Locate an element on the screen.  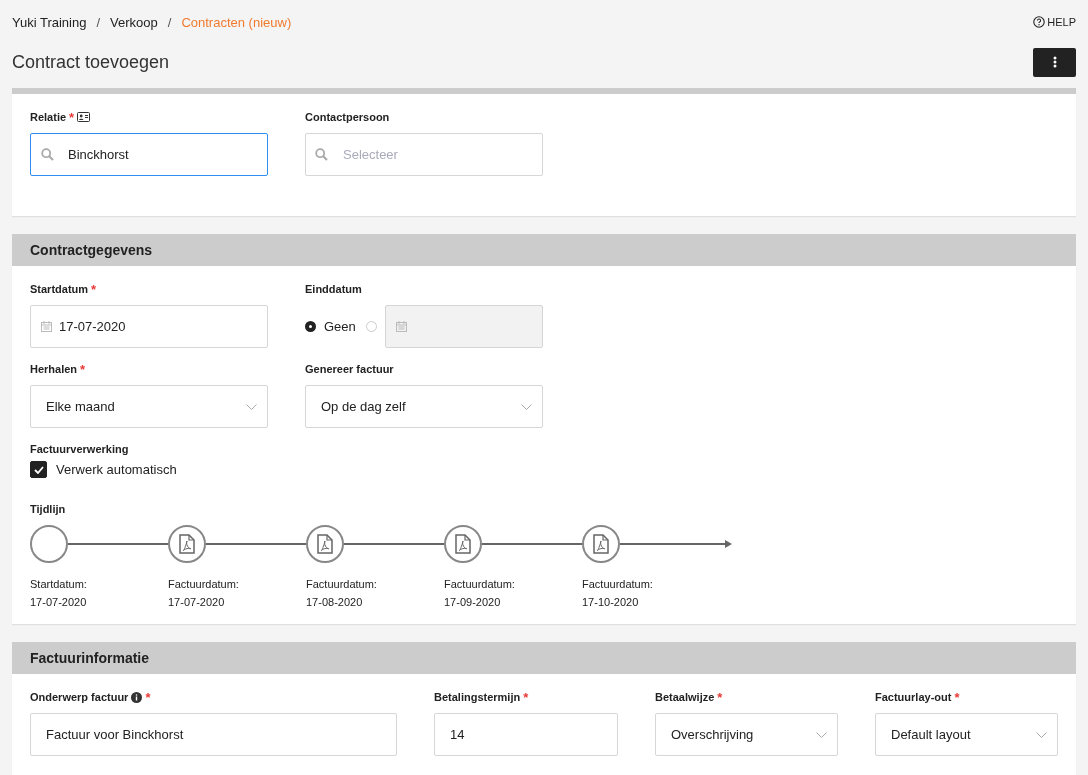
radio-label: Geen is located at coordinates (340, 326).